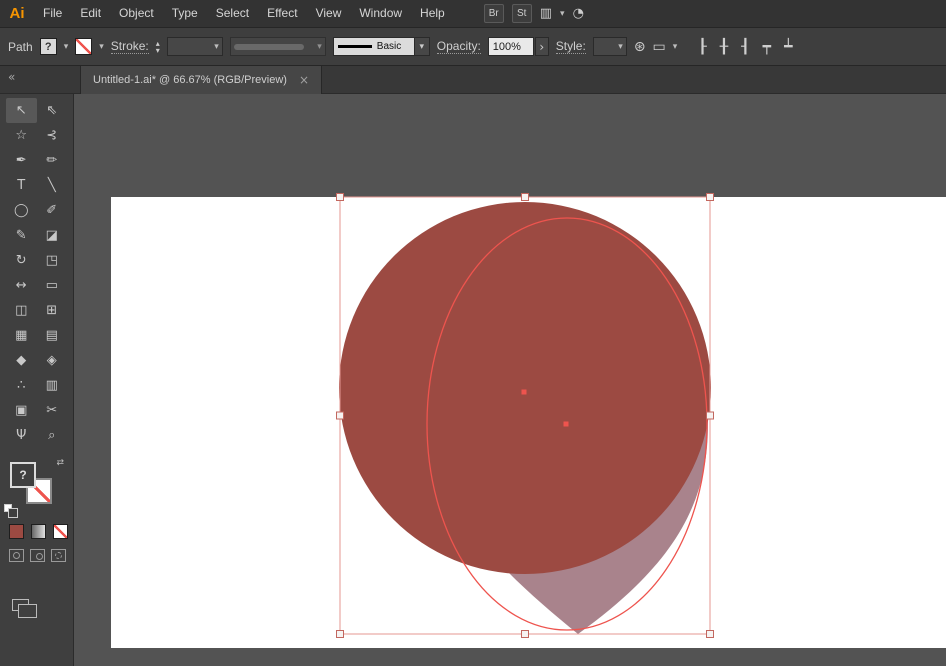 The image size is (946, 666). Describe the element at coordinates (101, 47) in the screenshot. I see `stroke-chevron-down-icon: ▾` at that location.